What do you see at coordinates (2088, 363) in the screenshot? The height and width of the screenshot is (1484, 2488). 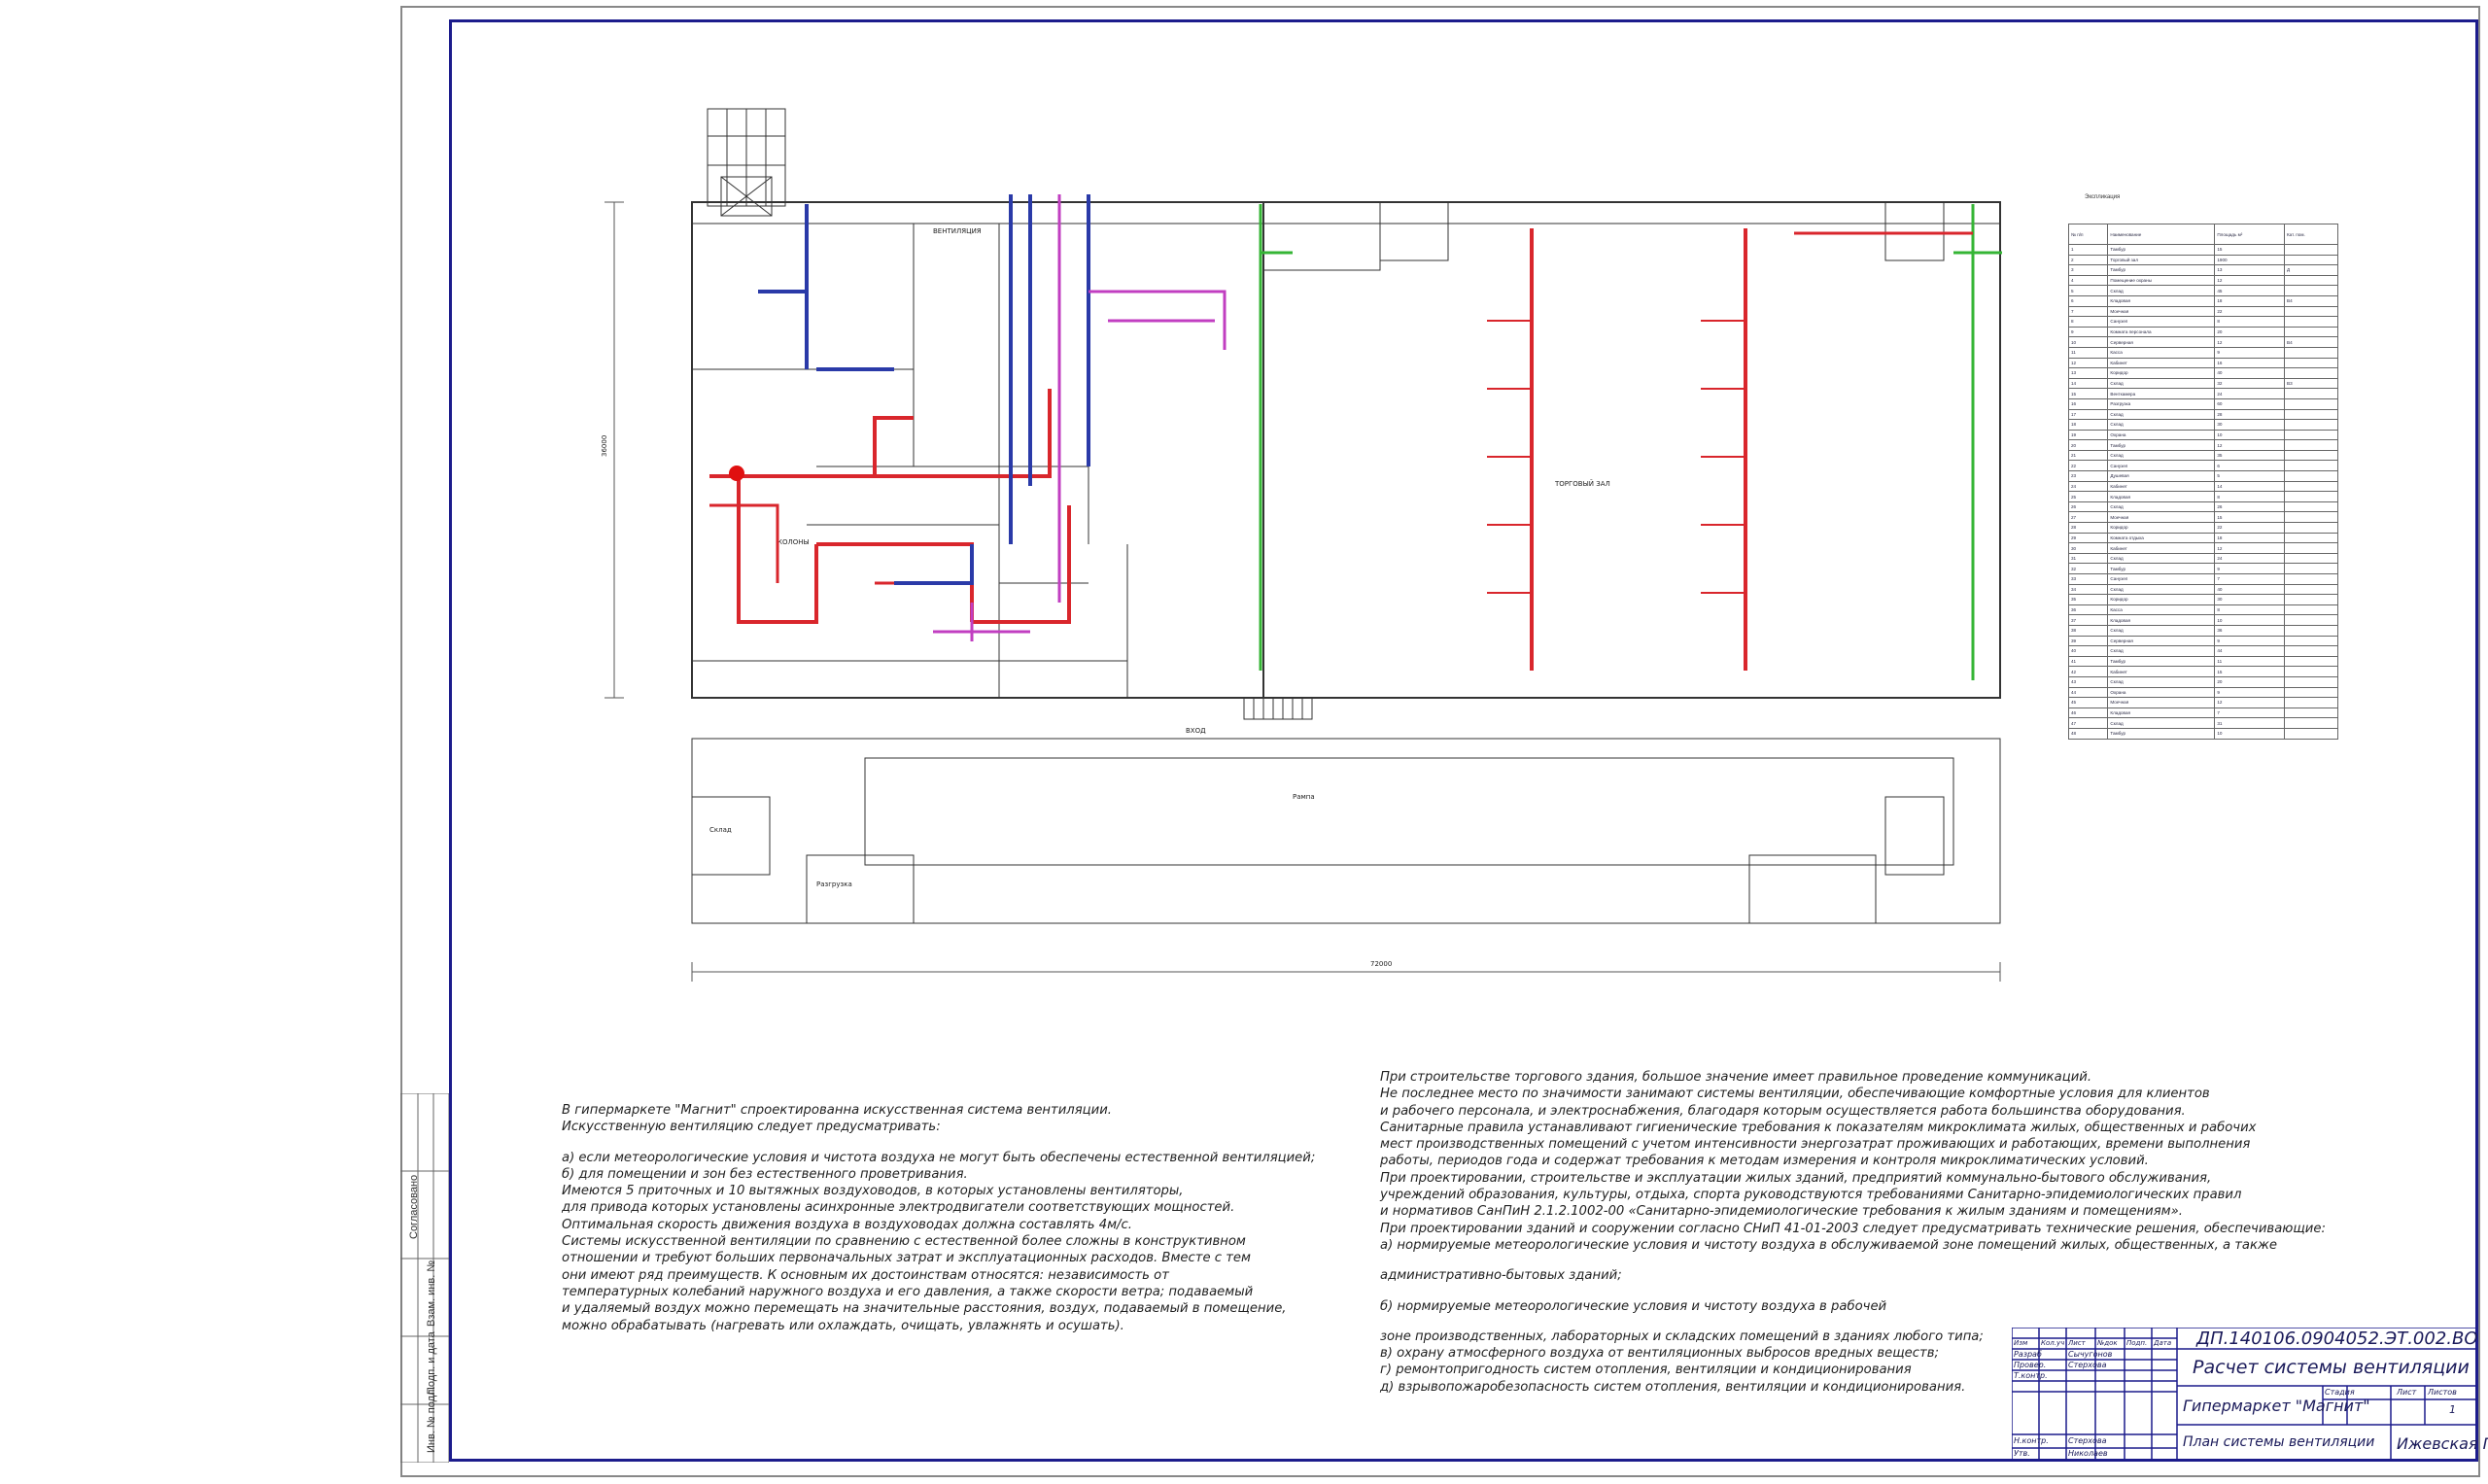 I see `spec-cell-num: 12` at bounding box center [2088, 363].